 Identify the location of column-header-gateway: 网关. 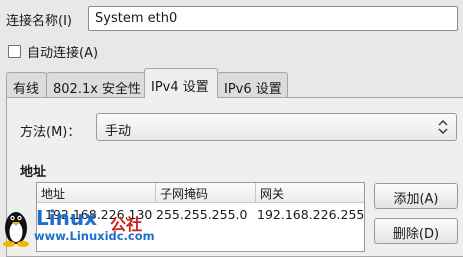
(310, 193).